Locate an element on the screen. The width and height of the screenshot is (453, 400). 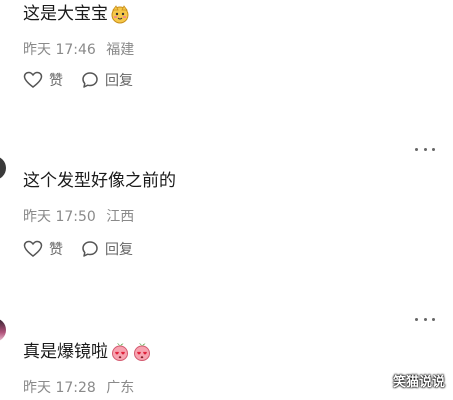
comment-location: 福建 is located at coordinates (120, 50).